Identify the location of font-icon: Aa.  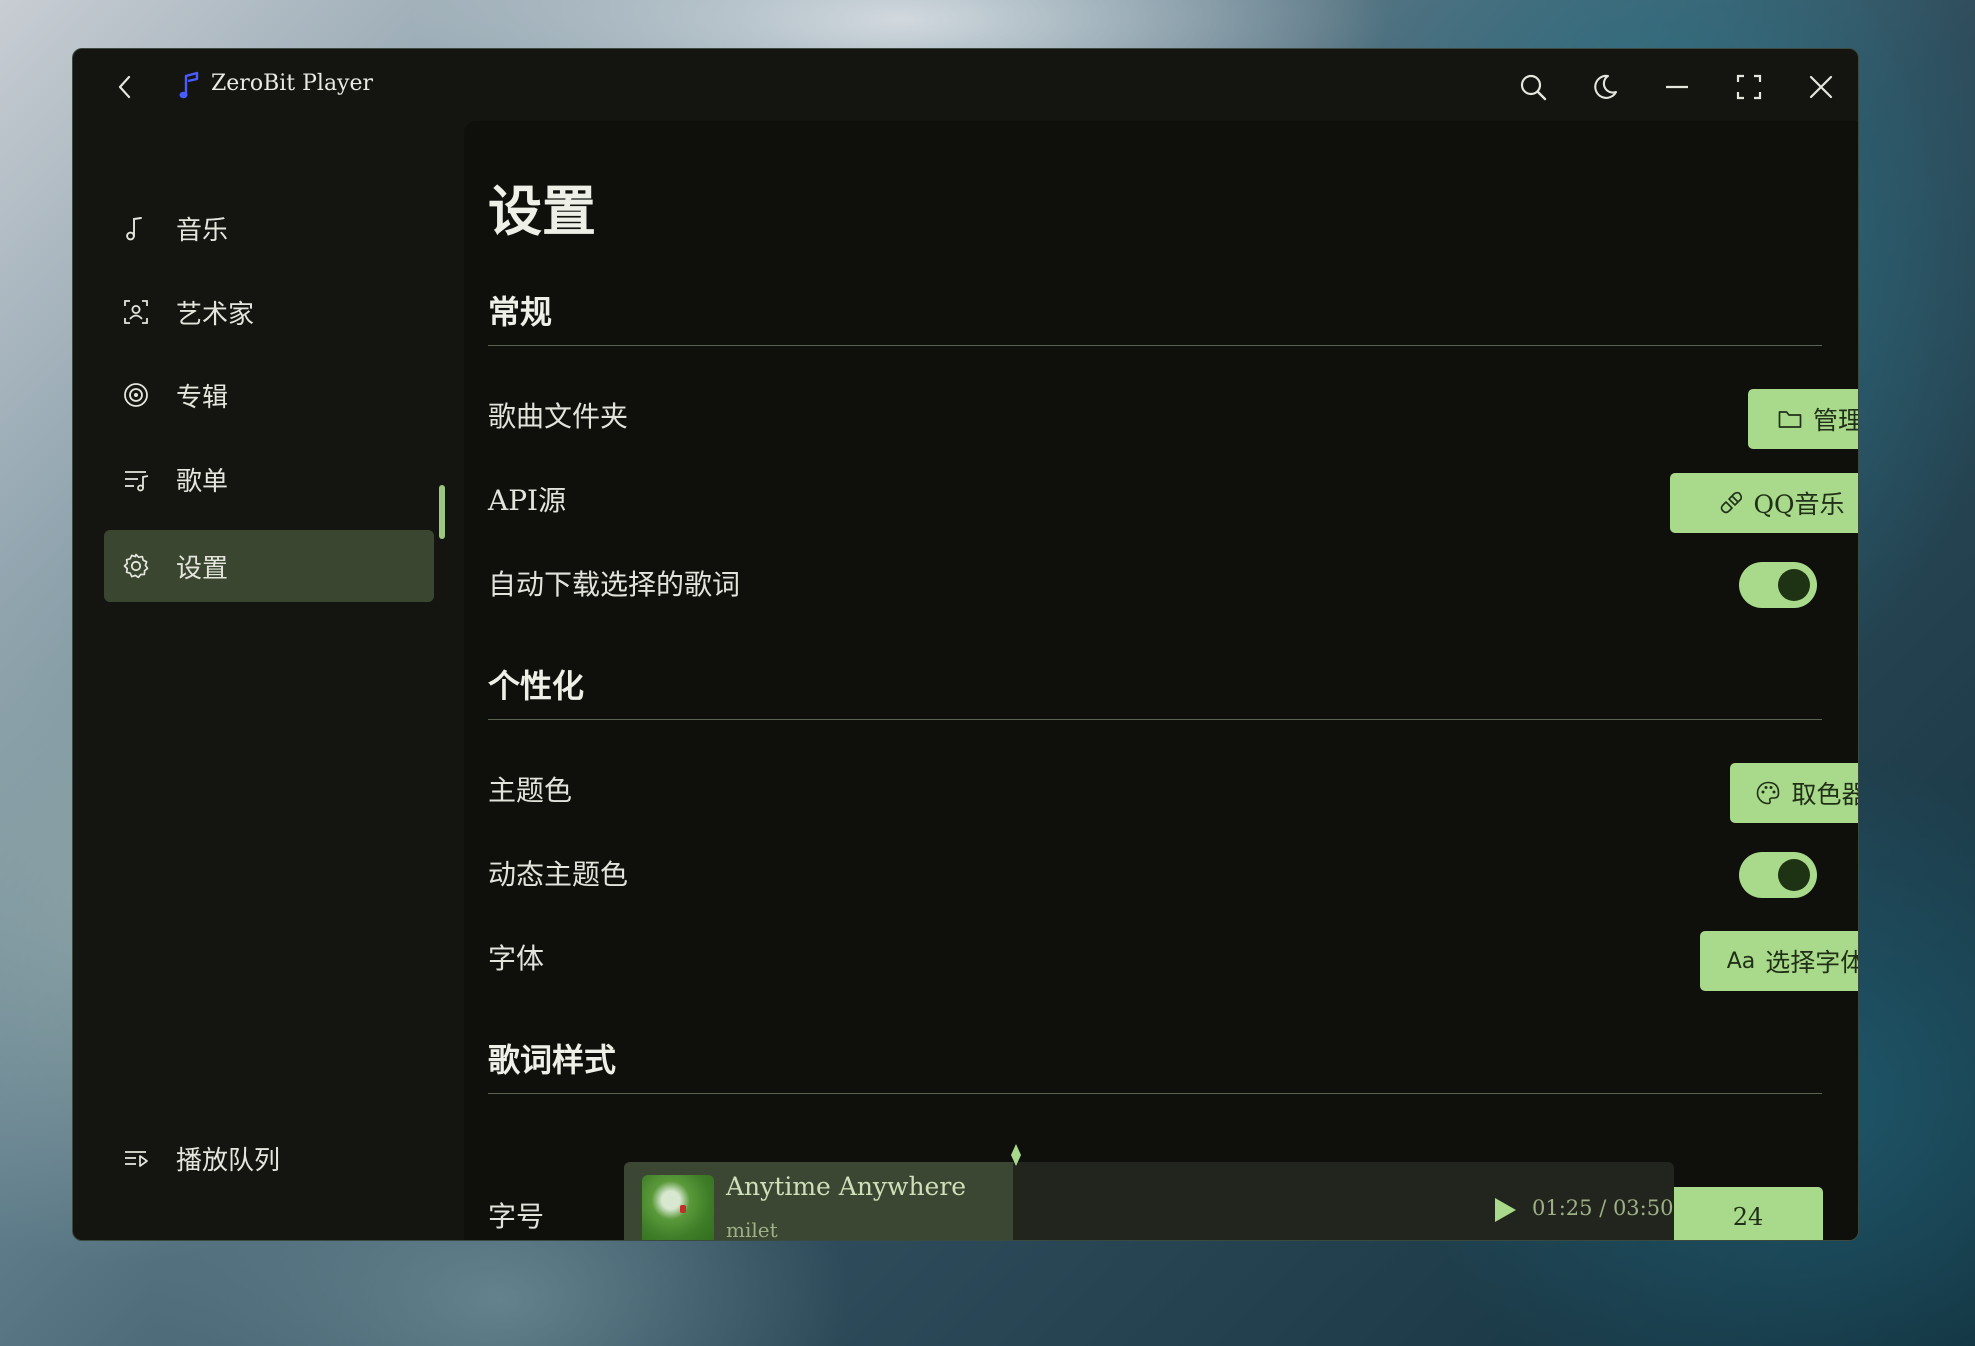
(1741, 961).